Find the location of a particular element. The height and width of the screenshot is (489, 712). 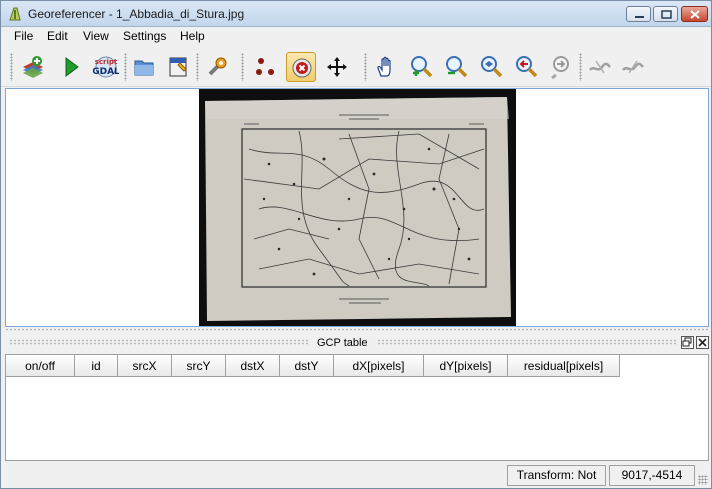

transform-status: Transform: Not set is located at coordinates (556, 477).